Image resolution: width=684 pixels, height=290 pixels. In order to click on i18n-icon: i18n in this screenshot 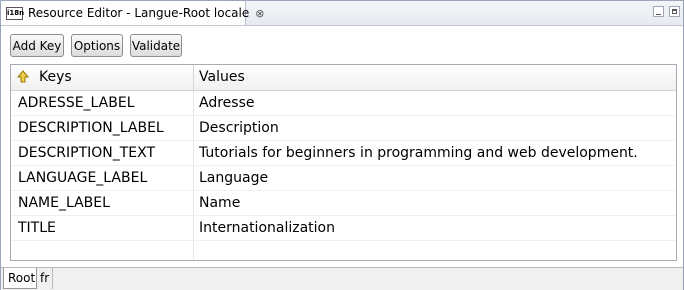, I will do `click(15, 13)`.